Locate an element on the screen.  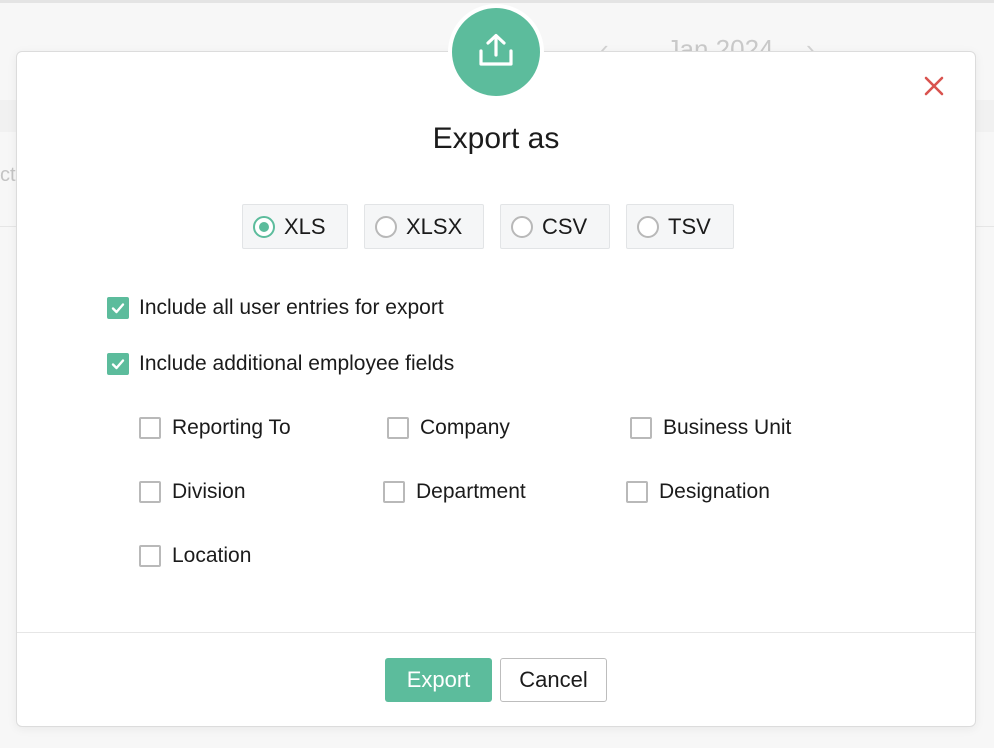
format-option-xlsx: XLSX is located at coordinates (424, 226).